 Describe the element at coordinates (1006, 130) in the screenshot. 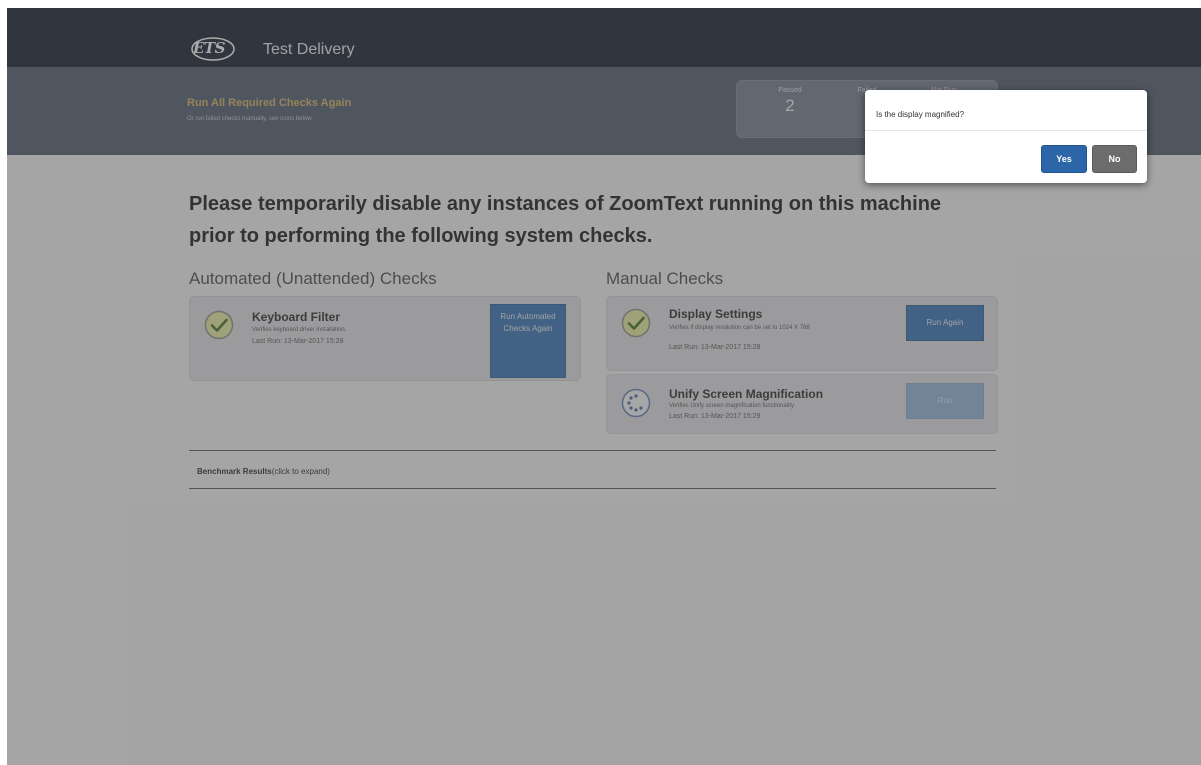

I see `dialog-divider` at that location.